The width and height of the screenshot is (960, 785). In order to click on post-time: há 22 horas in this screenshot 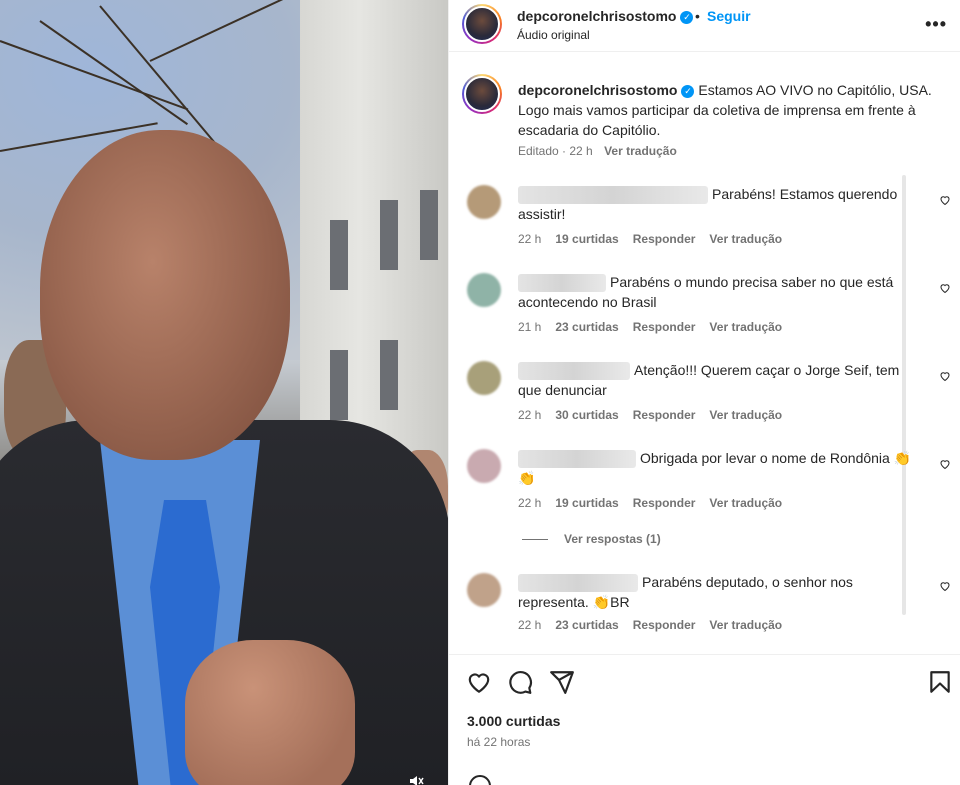, I will do `click(498, 742)`.